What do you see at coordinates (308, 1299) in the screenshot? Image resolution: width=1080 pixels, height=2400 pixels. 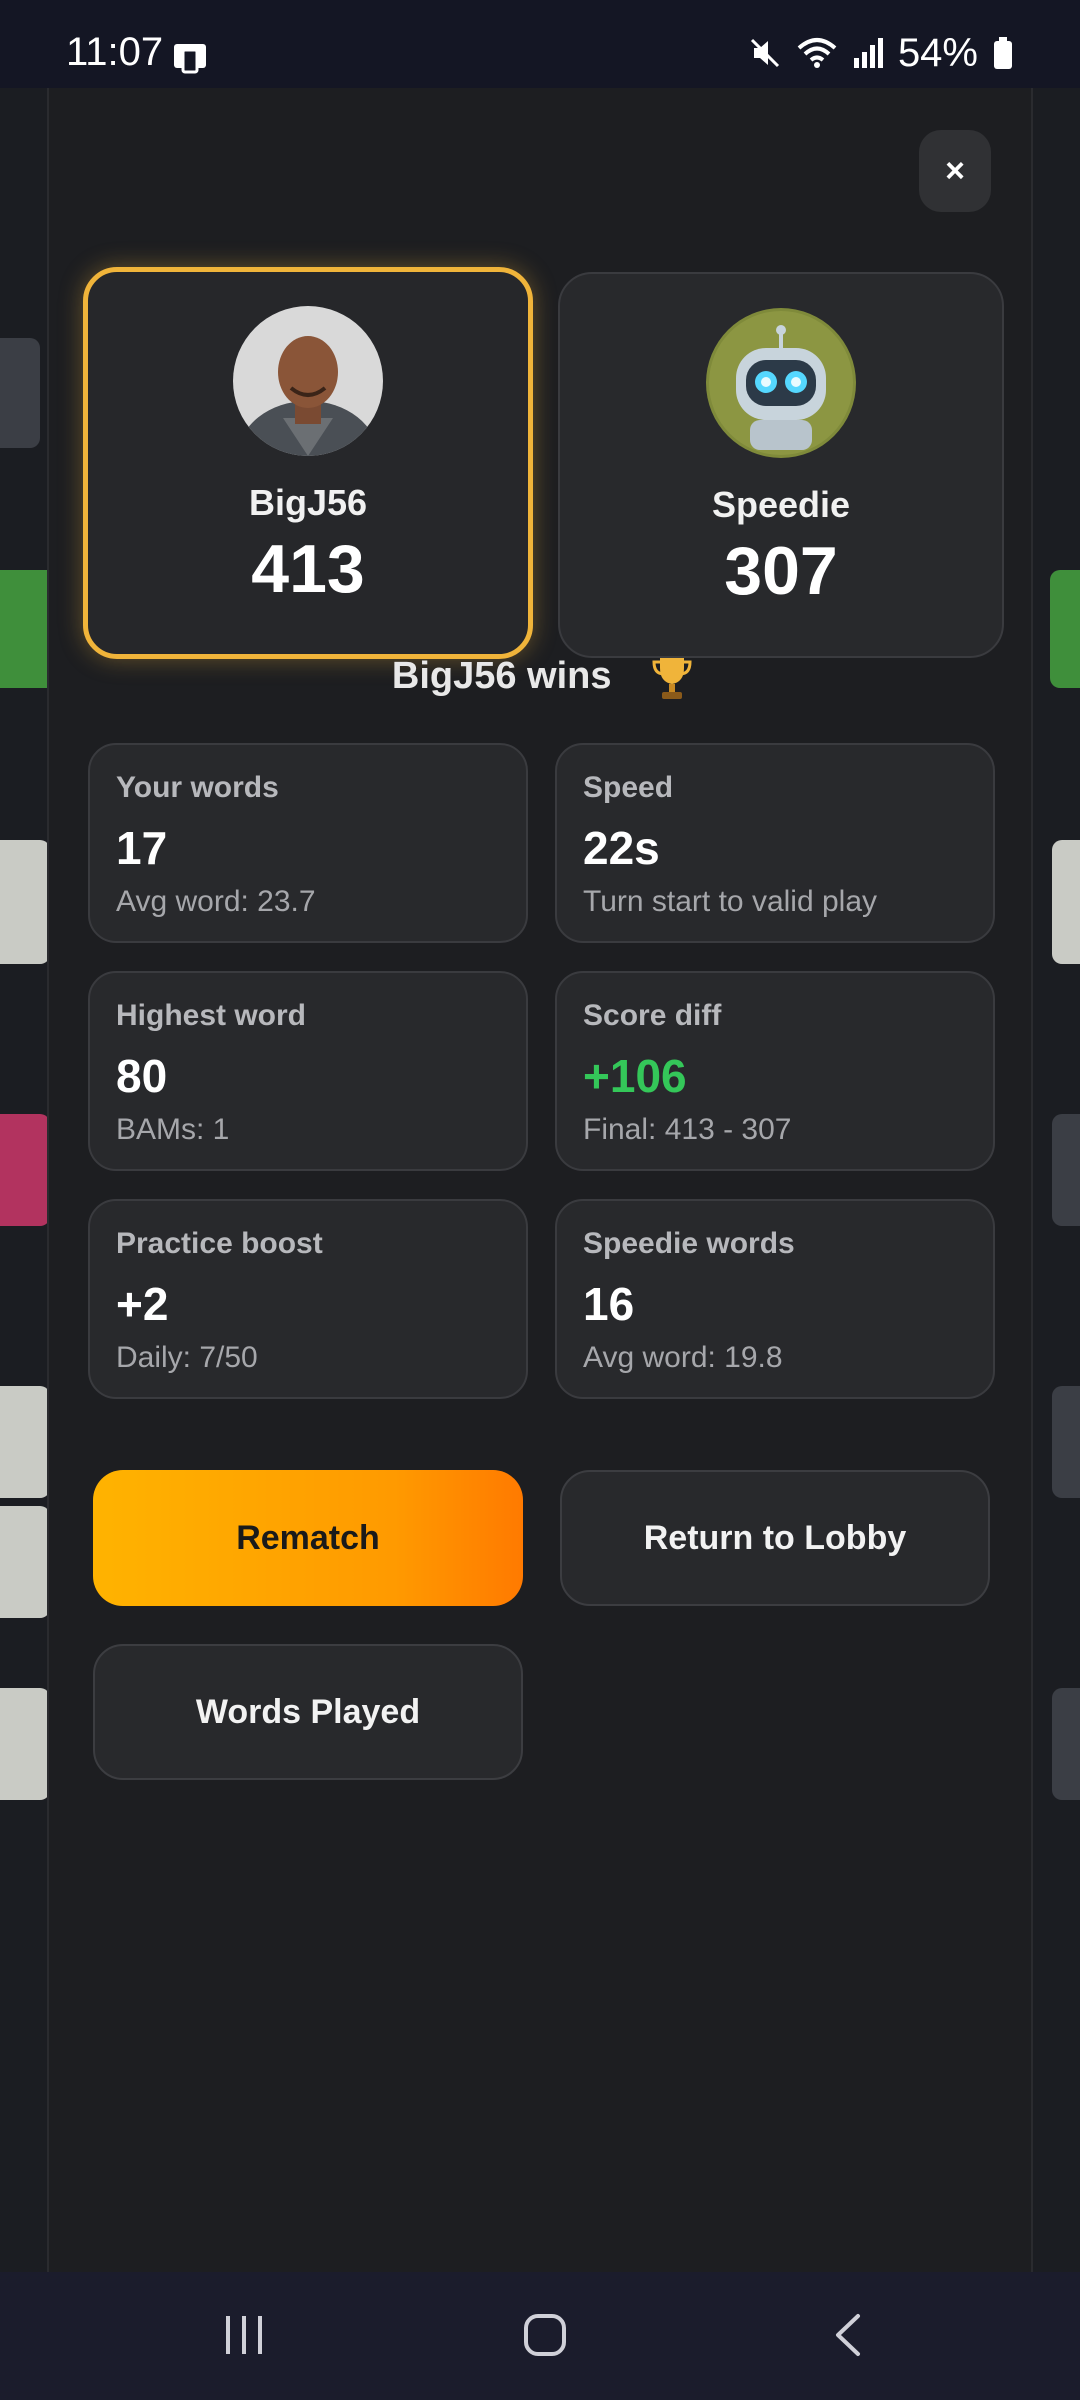 I see `stat-card-practice-boost: Practice boost +2 Daily: 7/50` at bounding box center [308, 1299].